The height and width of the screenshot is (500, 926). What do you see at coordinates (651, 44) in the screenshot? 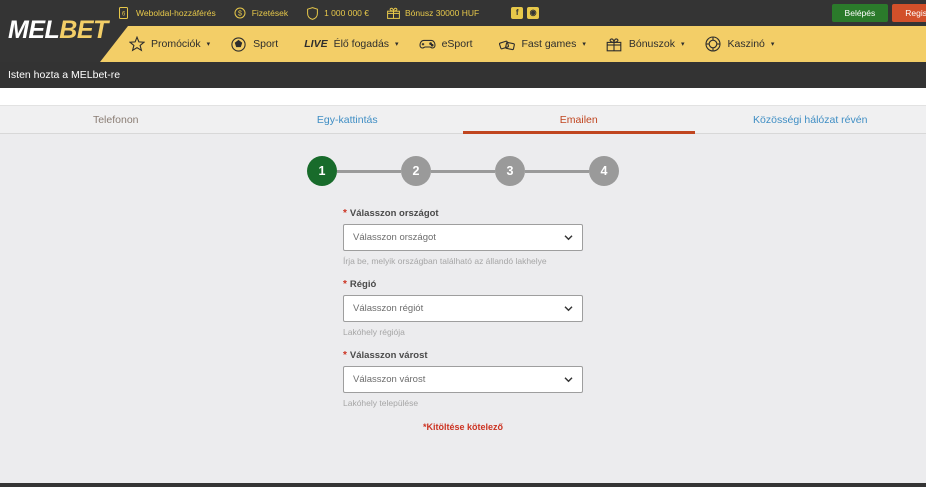
I see `nav-item-label: Bónuszok` at bounding box center [651, 44].